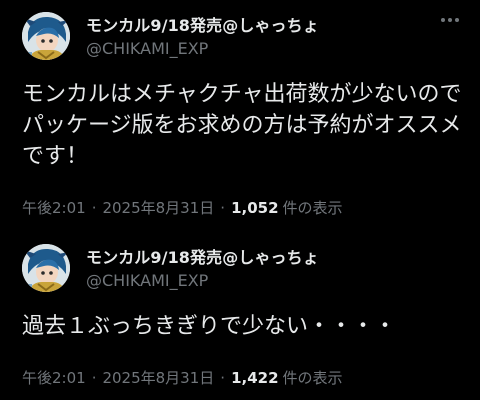 The height and width of the screenshot is (400, 480). I want to click on tweet-meta: 午後2:01 · 2025年8月31日 · 1,052 件の表示, so click(182, 207).